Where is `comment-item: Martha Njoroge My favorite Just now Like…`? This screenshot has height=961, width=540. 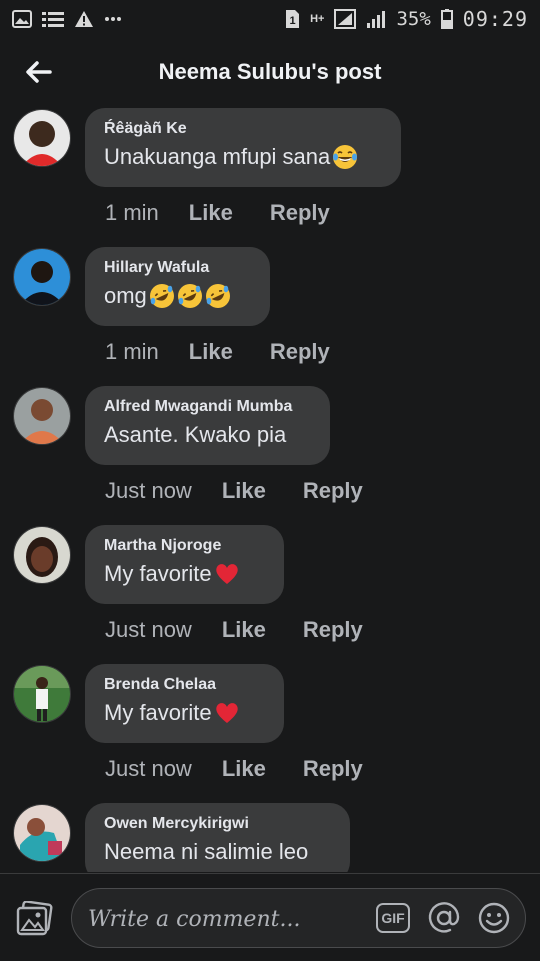
comment-item: Martha Njoroge My favorite Just now Like… is located at coordinates (270, 594).